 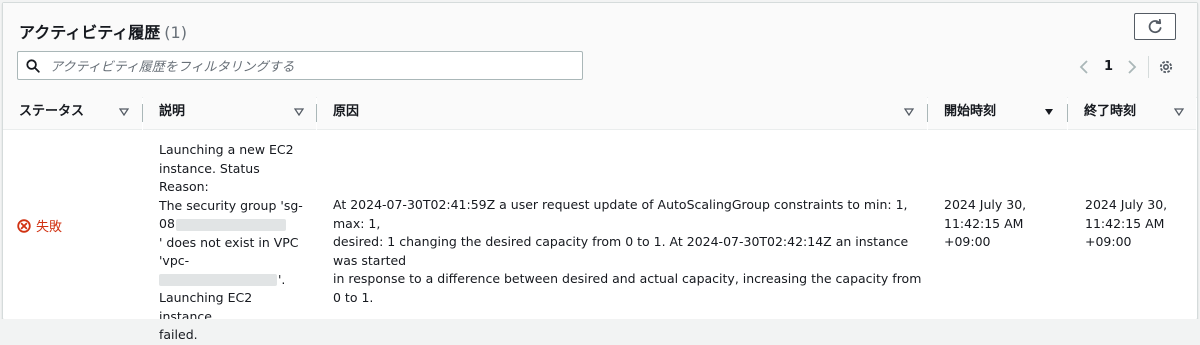 What do you see at coordinates (310, 67) in the screenshot?
I see `filter-search-input` at bounding box center [310, 67].